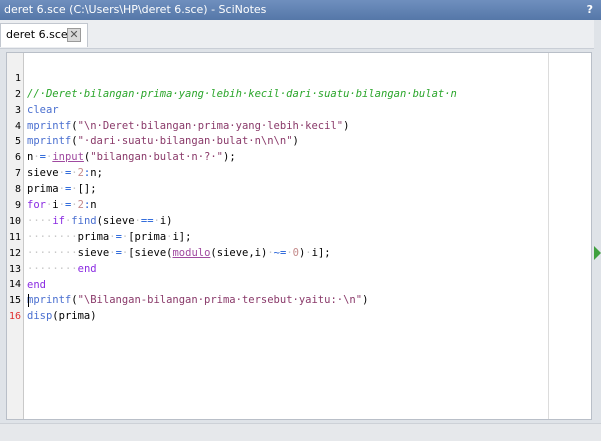 Image resolution: width=601 pixels, height=441 pixels. What do you see at coordinates (590, 10) in the screenshot?
I see `help-button: ?` at bounding box center [590, 10].